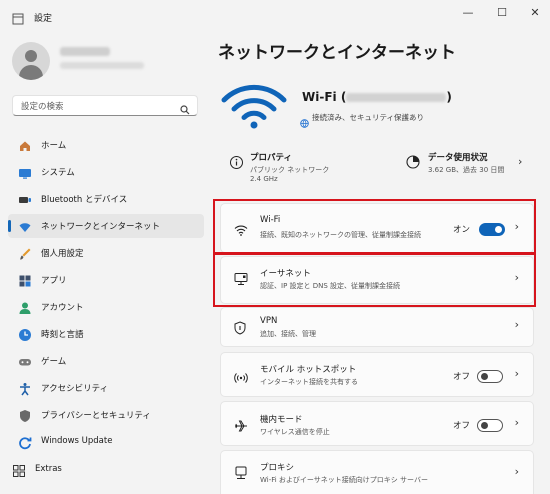  I want to click on brush-icon, so click(25, 253).